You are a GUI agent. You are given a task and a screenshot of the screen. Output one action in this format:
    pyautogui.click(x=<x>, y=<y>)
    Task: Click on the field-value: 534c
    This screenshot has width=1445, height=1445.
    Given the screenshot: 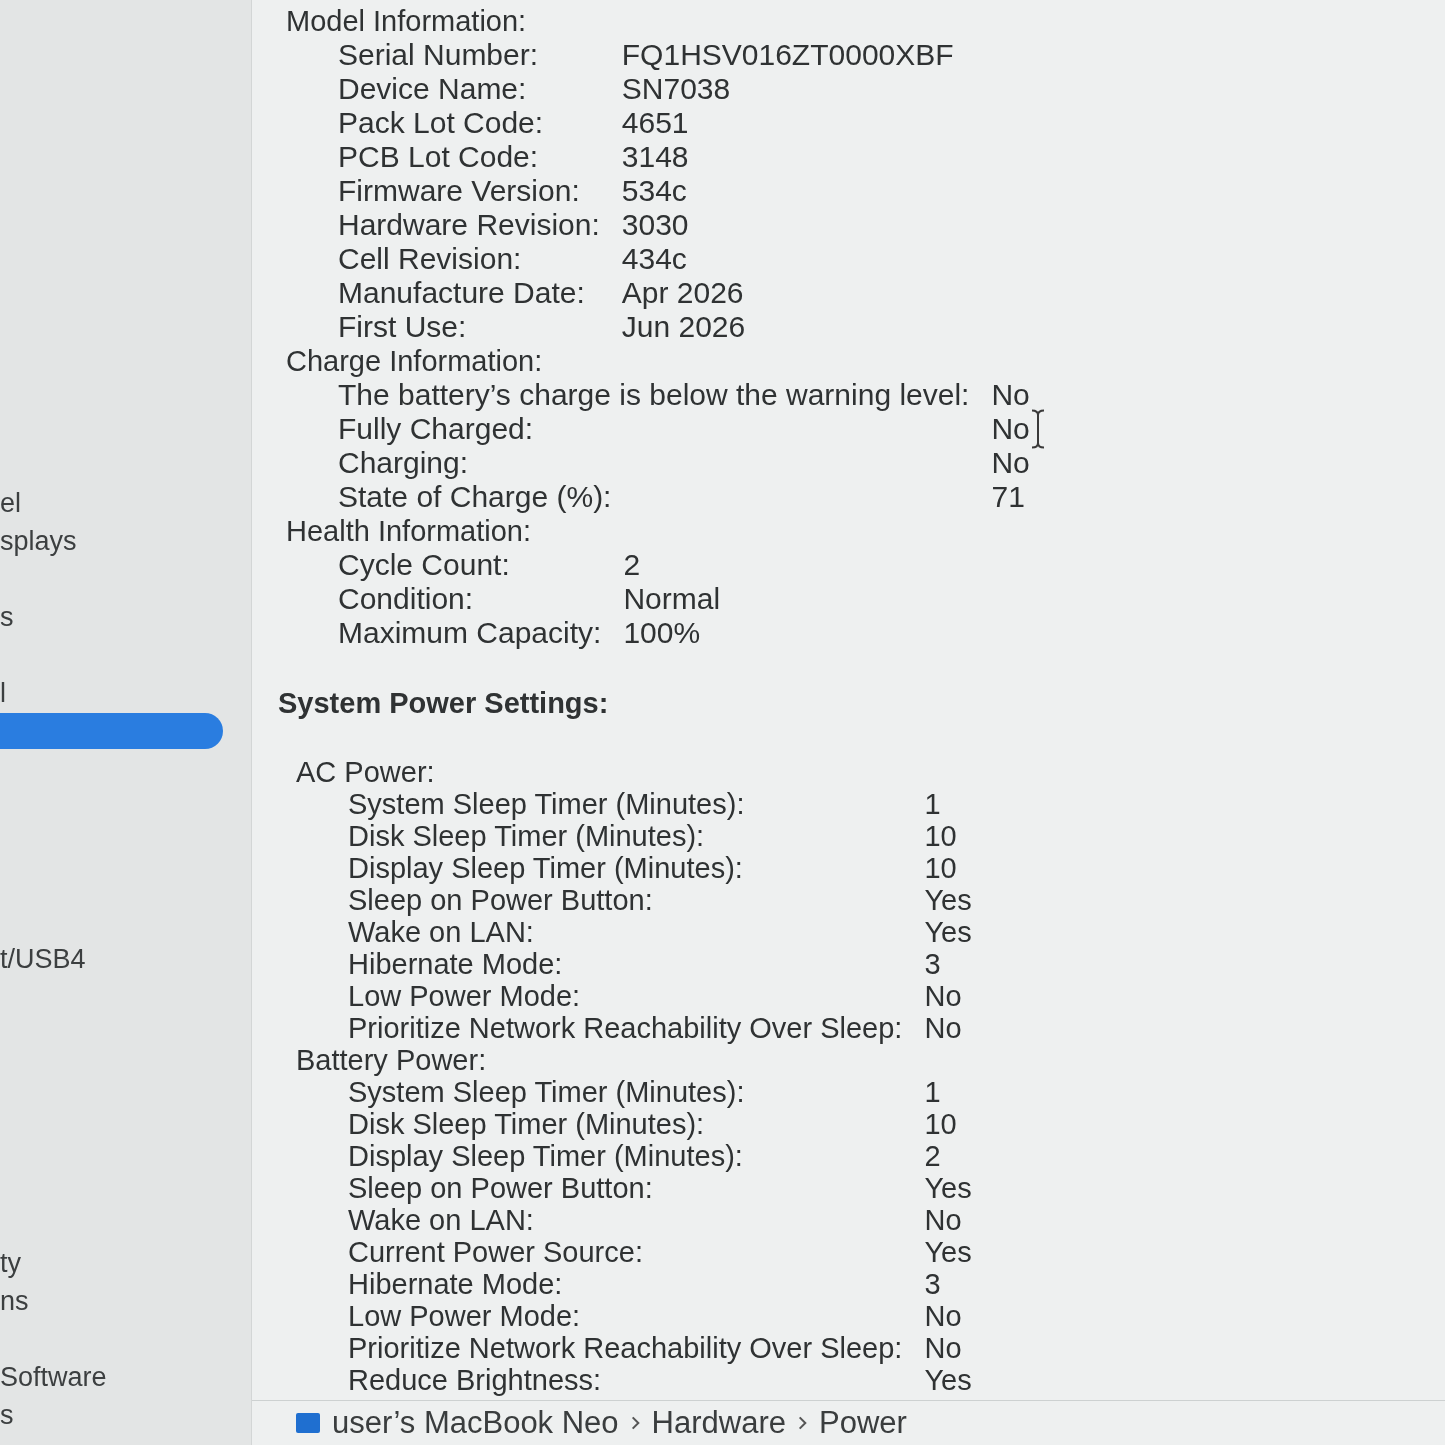 What is the action you would take?
    pyautogui.click(x=654, y=191)
    